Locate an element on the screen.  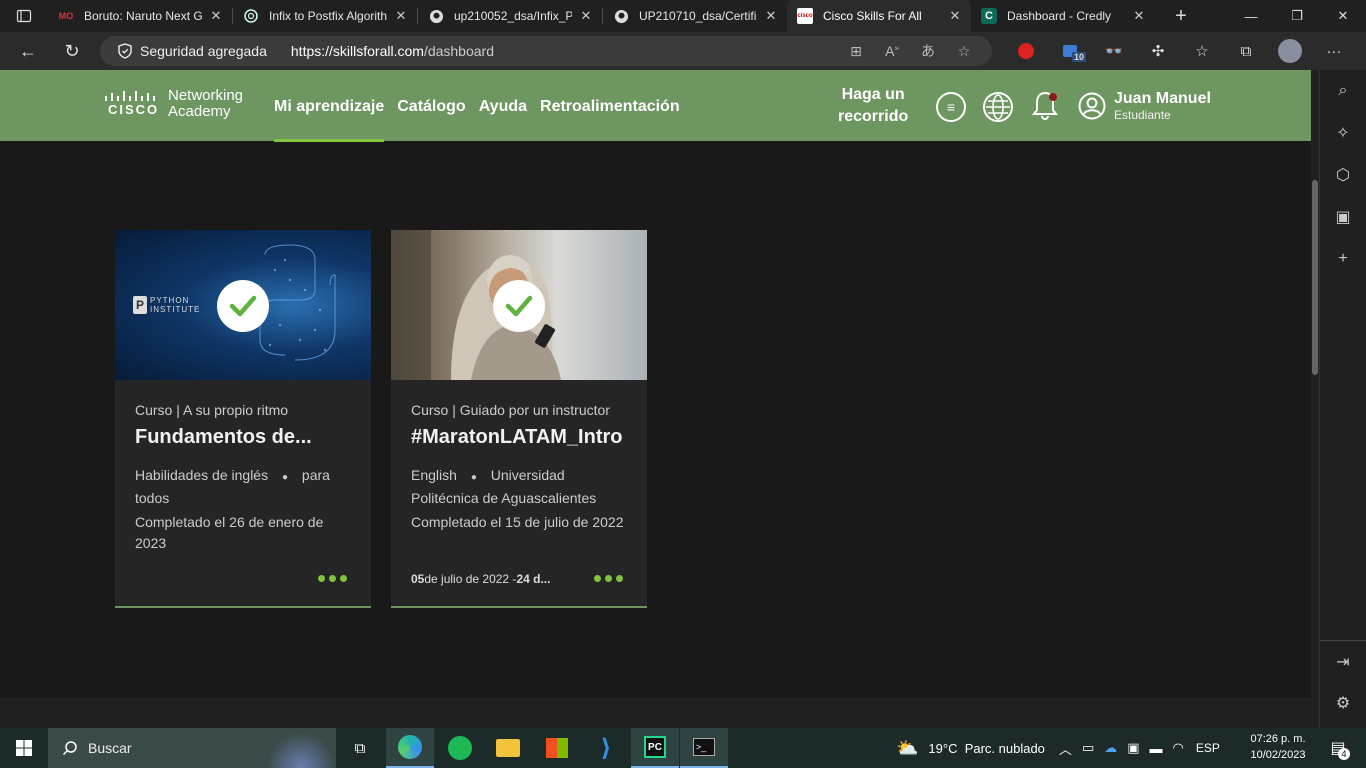
tab-github-infix: up210052_dsa/Infix_Po ✕ is located at coordinates (510, 16).